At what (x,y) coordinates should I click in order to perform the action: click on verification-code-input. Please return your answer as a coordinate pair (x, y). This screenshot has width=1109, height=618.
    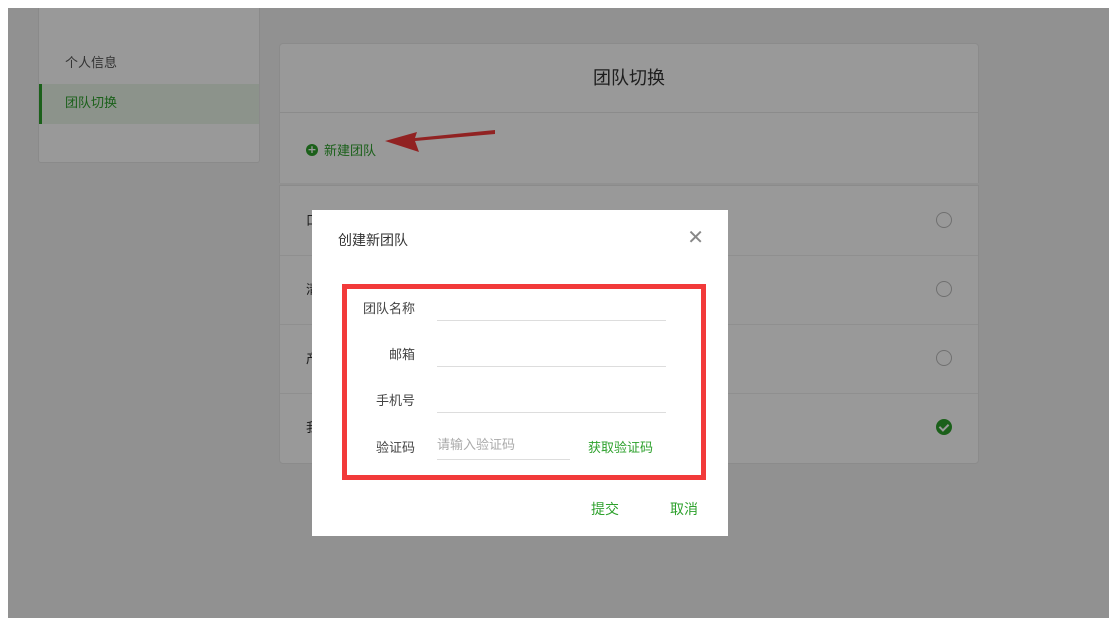
    Looking at the image, I should click on (503, 445).